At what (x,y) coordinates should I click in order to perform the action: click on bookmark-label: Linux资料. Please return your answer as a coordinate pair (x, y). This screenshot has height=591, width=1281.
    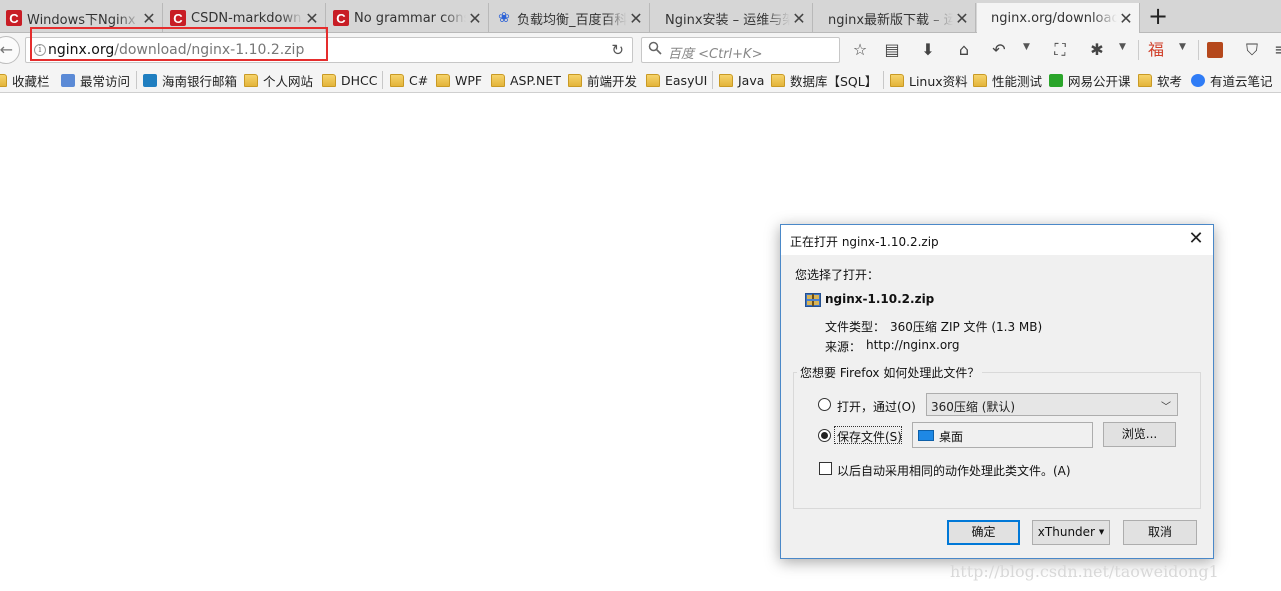
    Looking at the image, I should click on (938, 81).